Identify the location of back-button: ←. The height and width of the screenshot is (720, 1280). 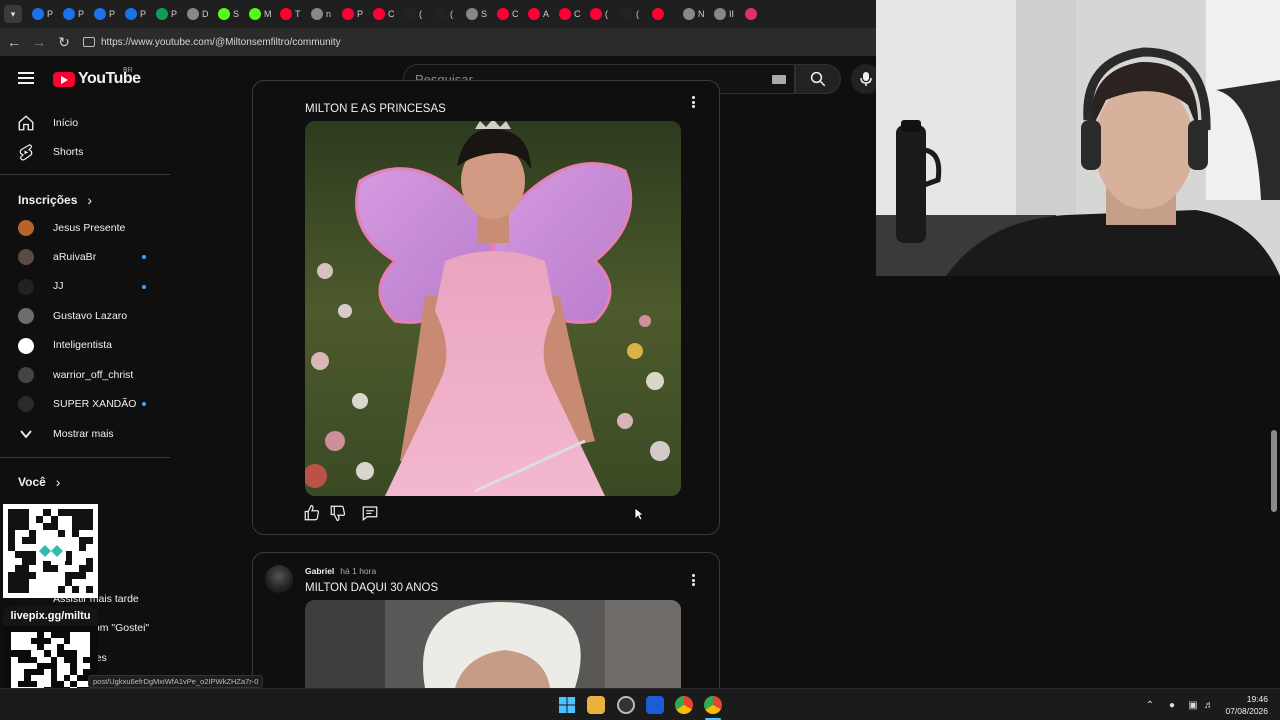
(14, 42).